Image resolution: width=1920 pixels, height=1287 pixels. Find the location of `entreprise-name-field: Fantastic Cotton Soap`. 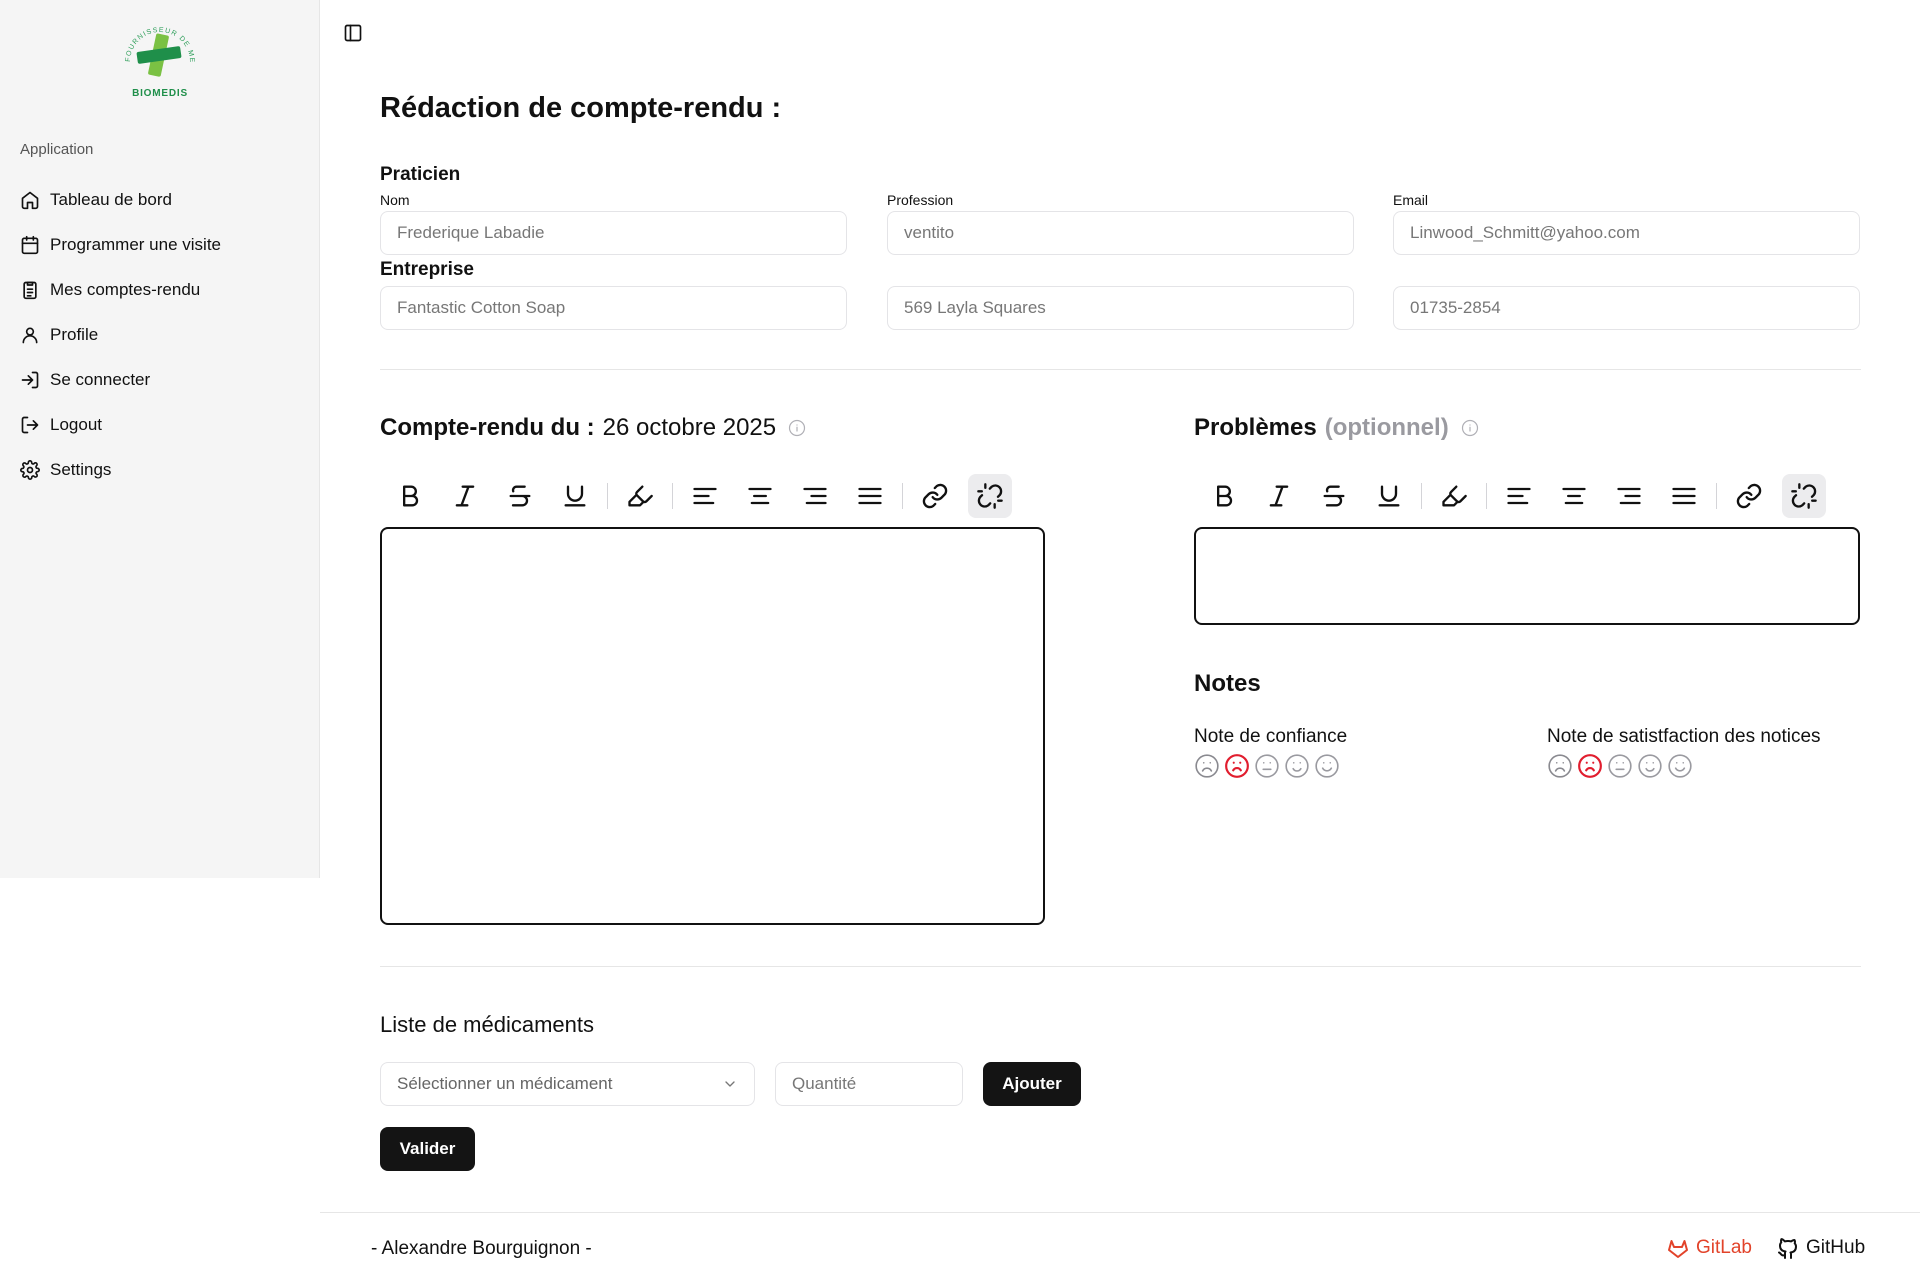

entreprise-name-field: Fantastic Cotton Soap is located at coordinates (613, 308).